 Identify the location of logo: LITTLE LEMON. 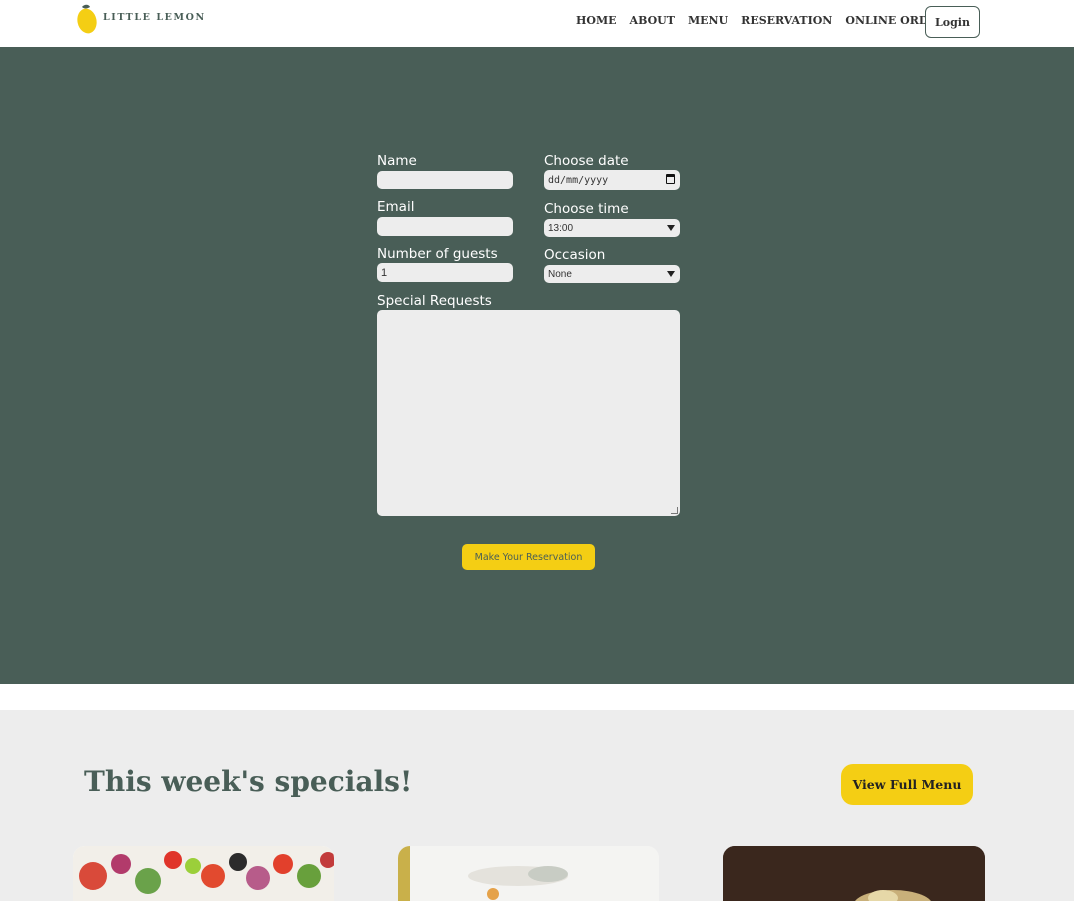
(141, 19).